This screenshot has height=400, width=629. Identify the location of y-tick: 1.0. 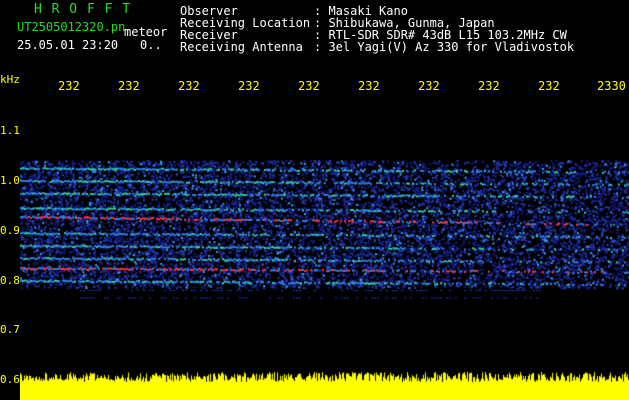
(10, 180).